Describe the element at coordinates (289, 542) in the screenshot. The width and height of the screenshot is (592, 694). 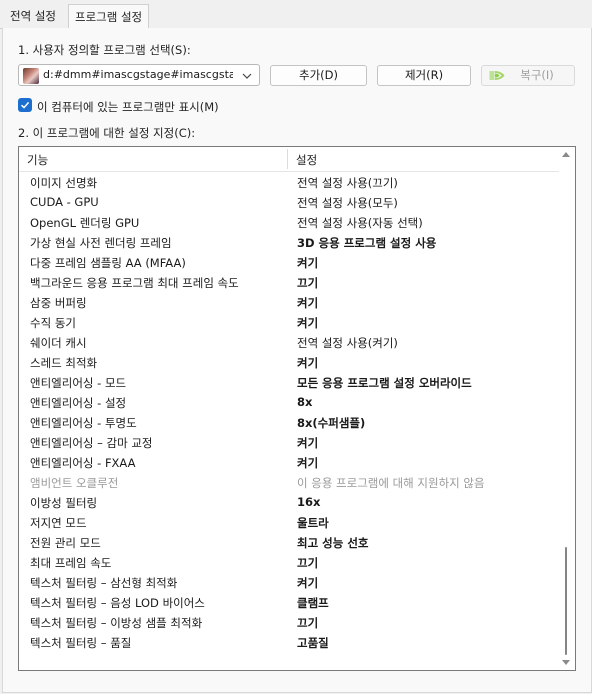
I see `setting-row: 전원 관리 모드 최고 성능 선호` at that location.